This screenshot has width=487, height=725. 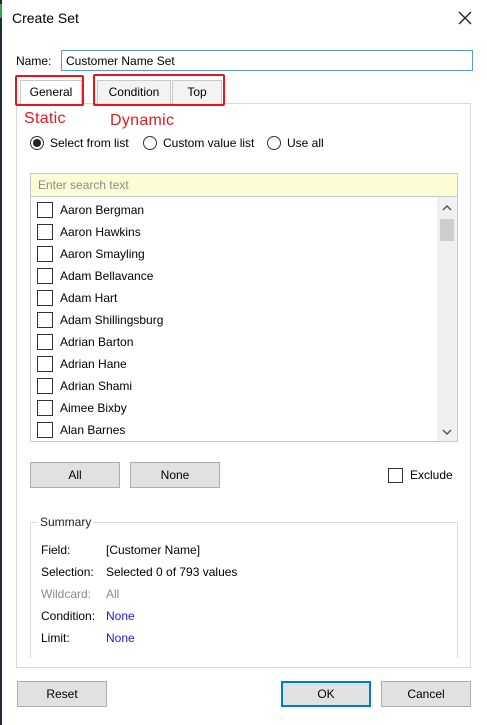 I want to click on list-item: Adam Shillingsburg, so click(x=100, y=320).